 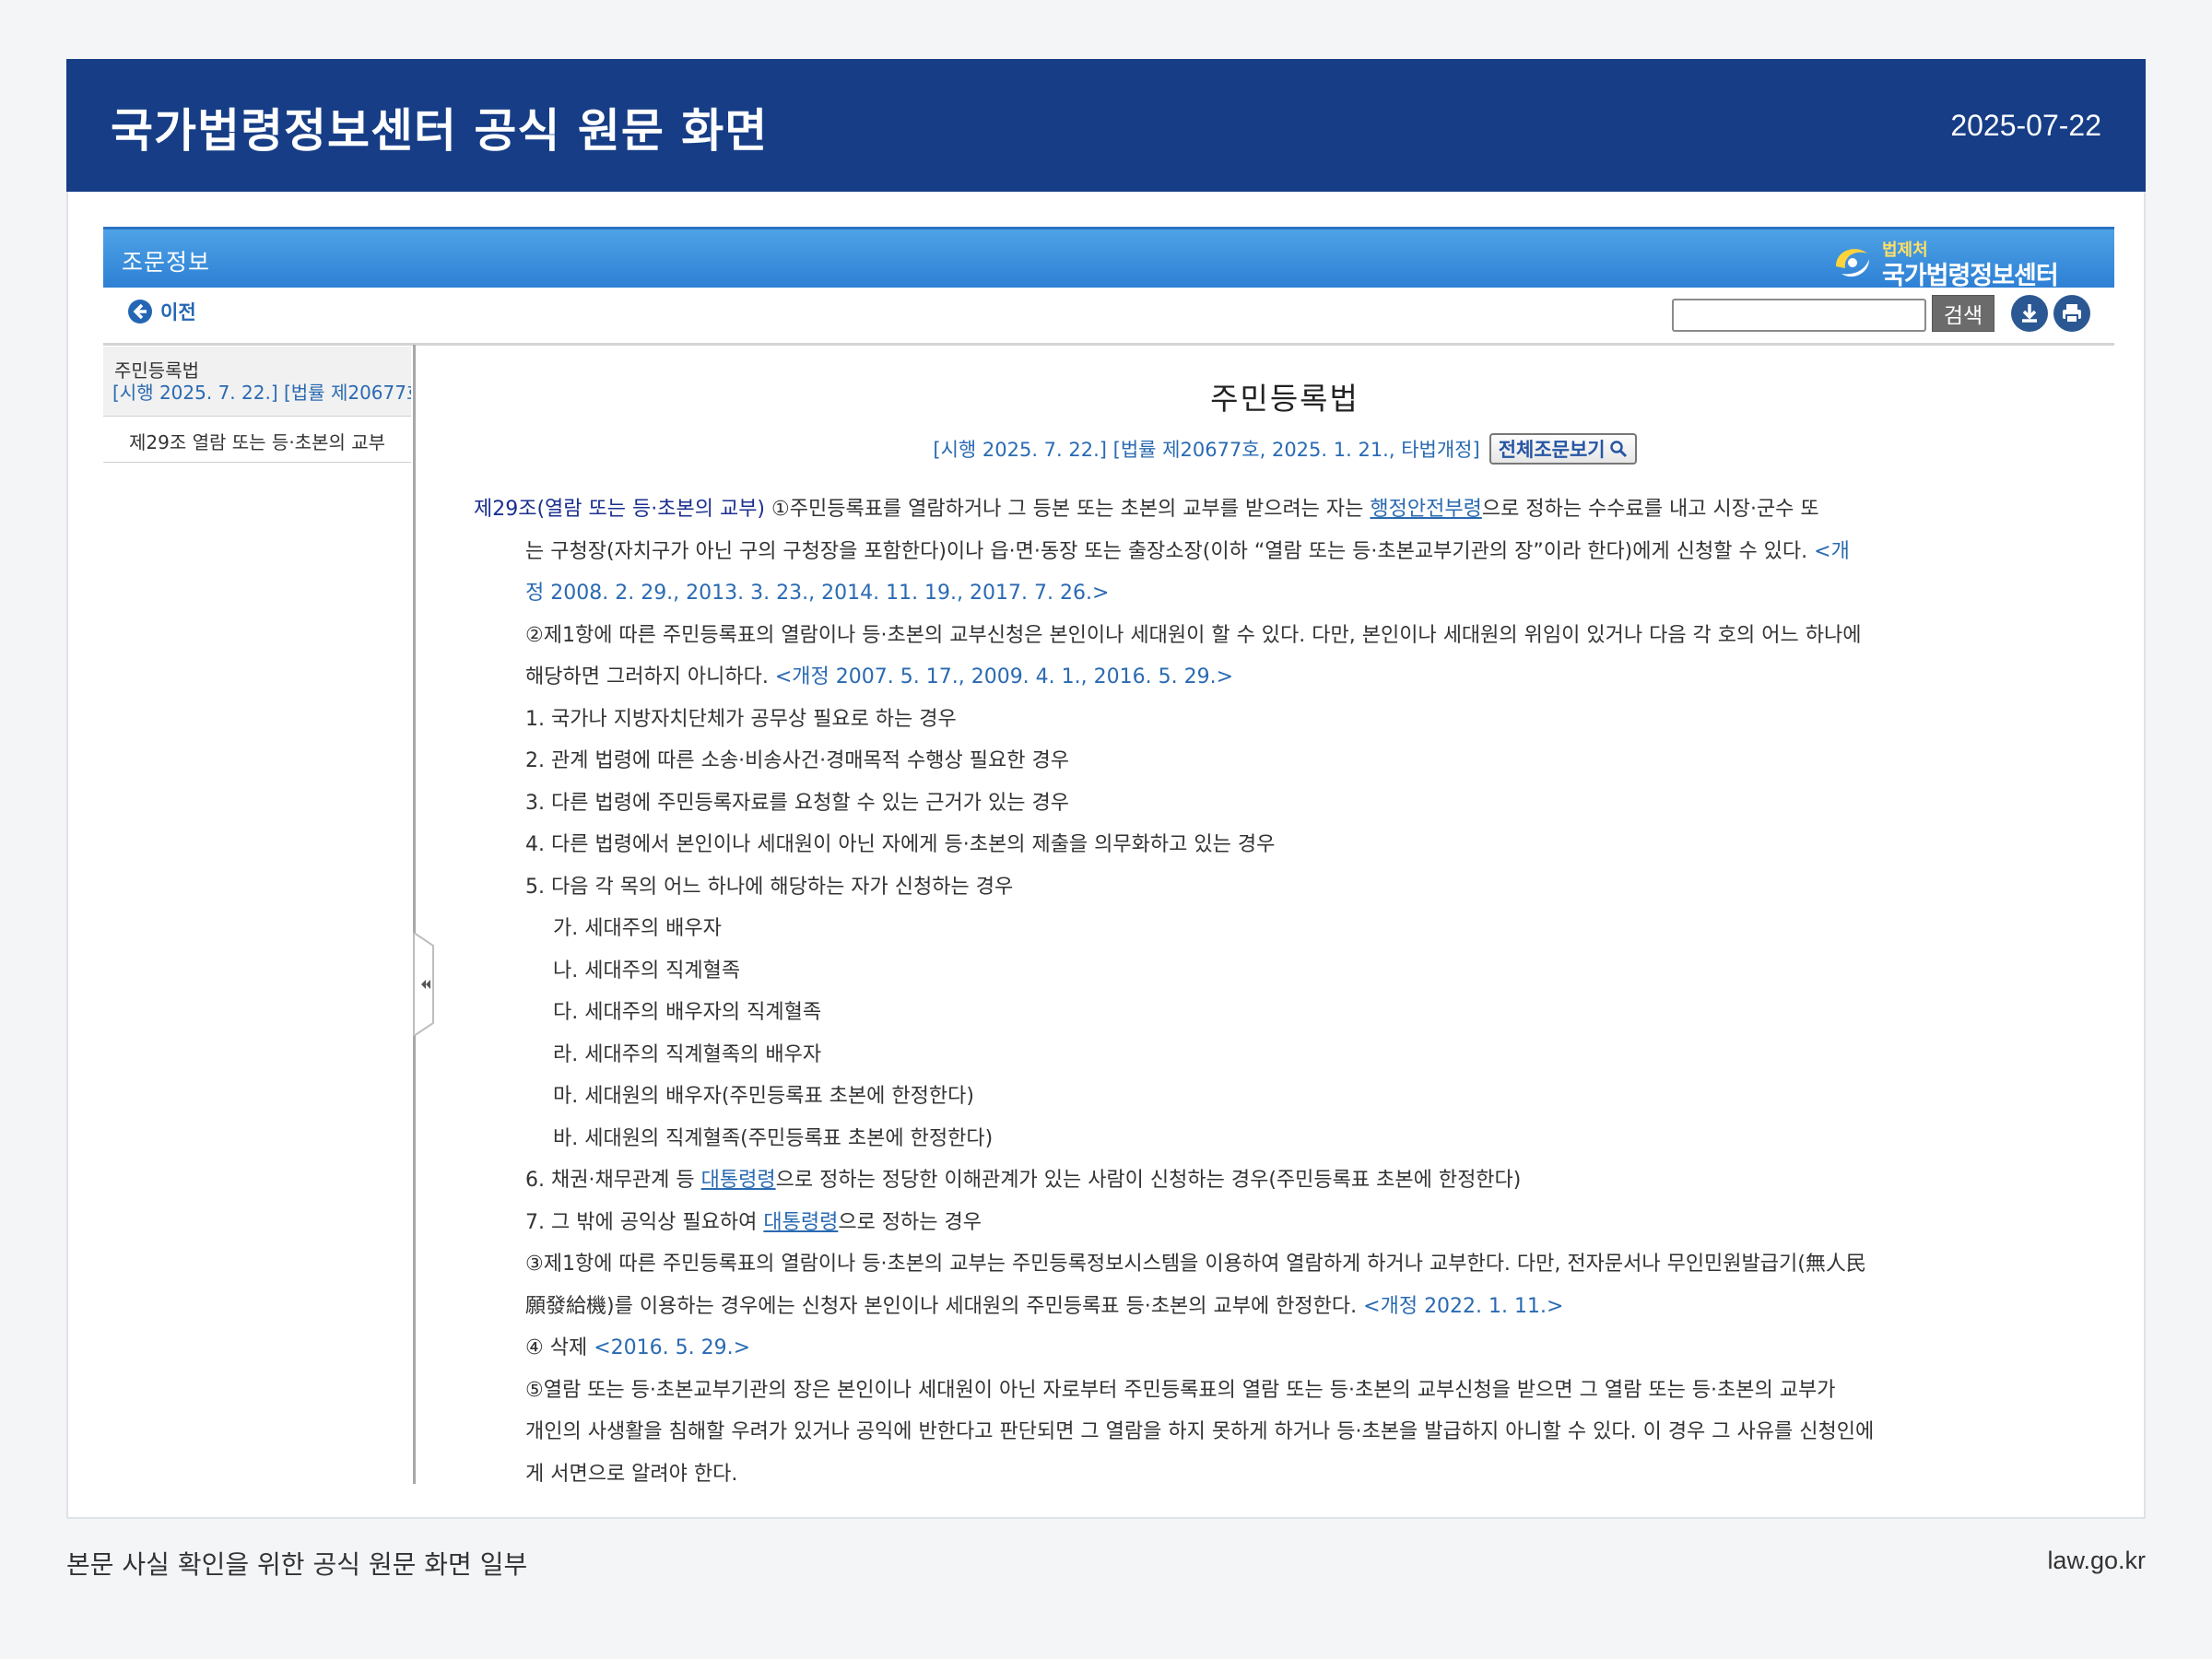 What do you see at coordinates (741, 719) in the screenshot?
I see `list-item: 1. 국가나 지방자치단체가 공무상 필요로 하는 경우` at bounding box center [741, 719].